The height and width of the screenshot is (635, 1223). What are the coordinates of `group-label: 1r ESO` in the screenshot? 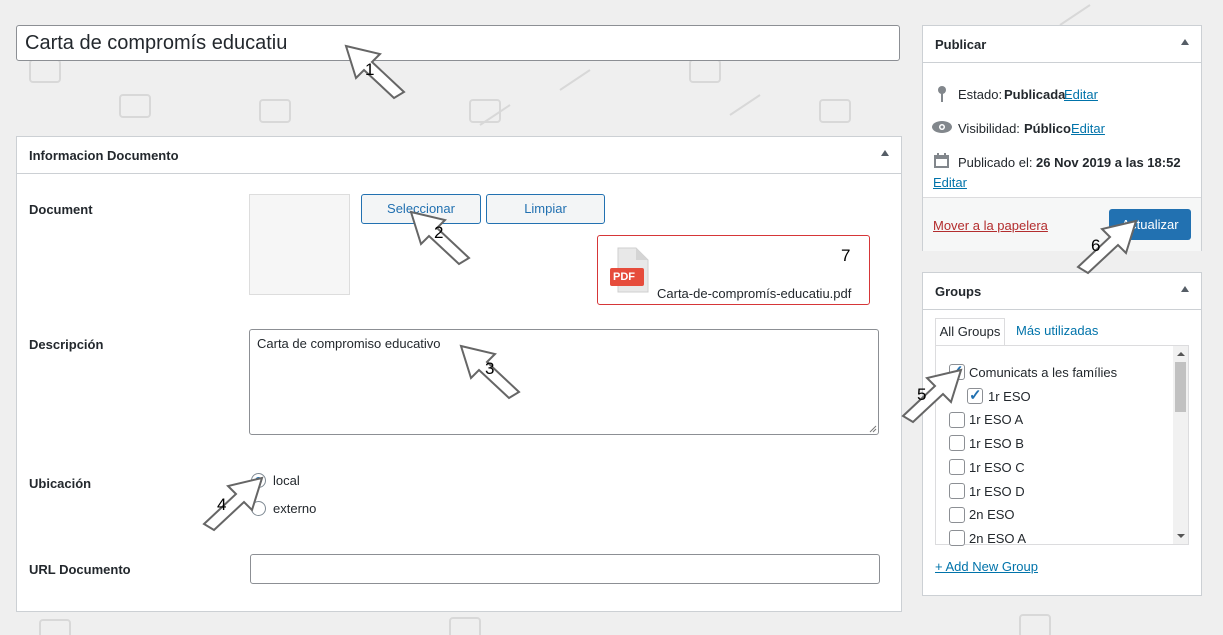 It's located at (1009, 396).